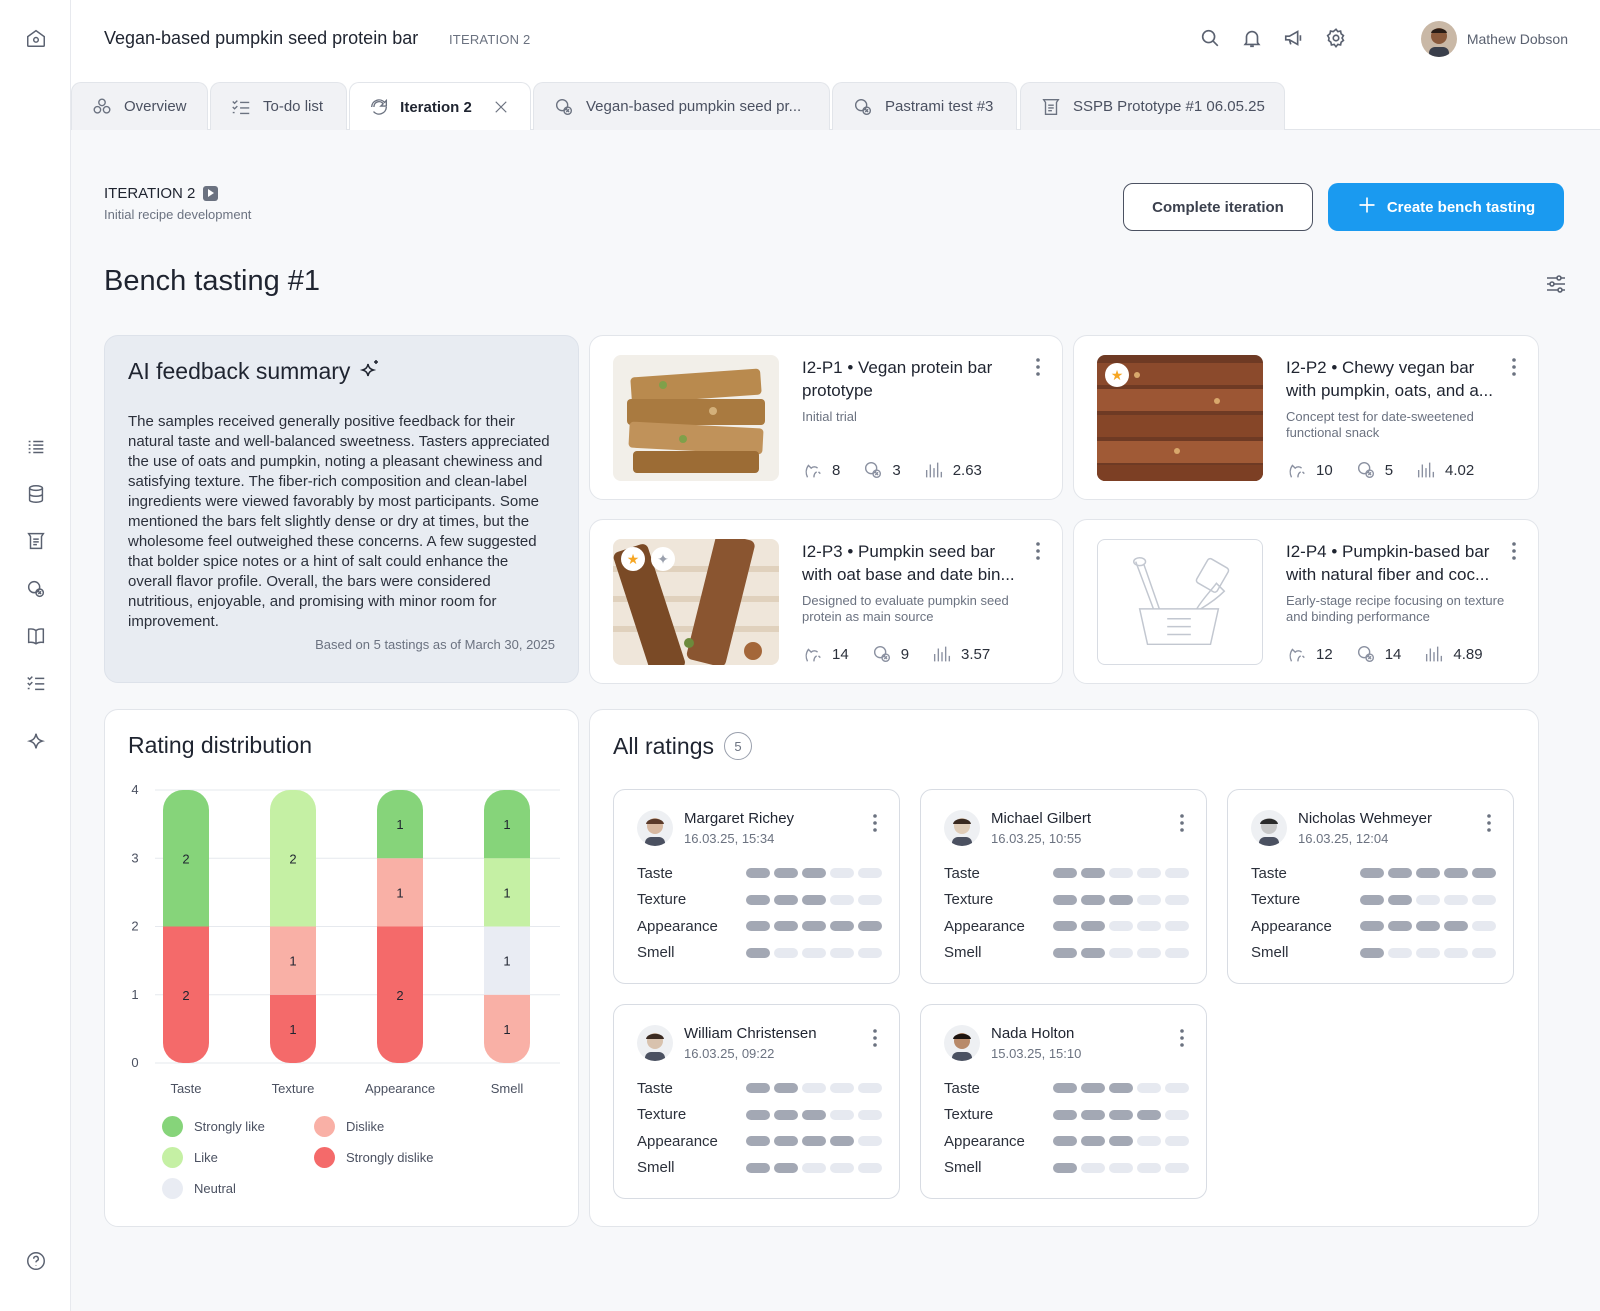 Image resolution: width=1600 pixels, height=1311 pixels. Describe the element at coordinates (1468, 654) in the screenshot. I see `average-score: 4.89` at that location.